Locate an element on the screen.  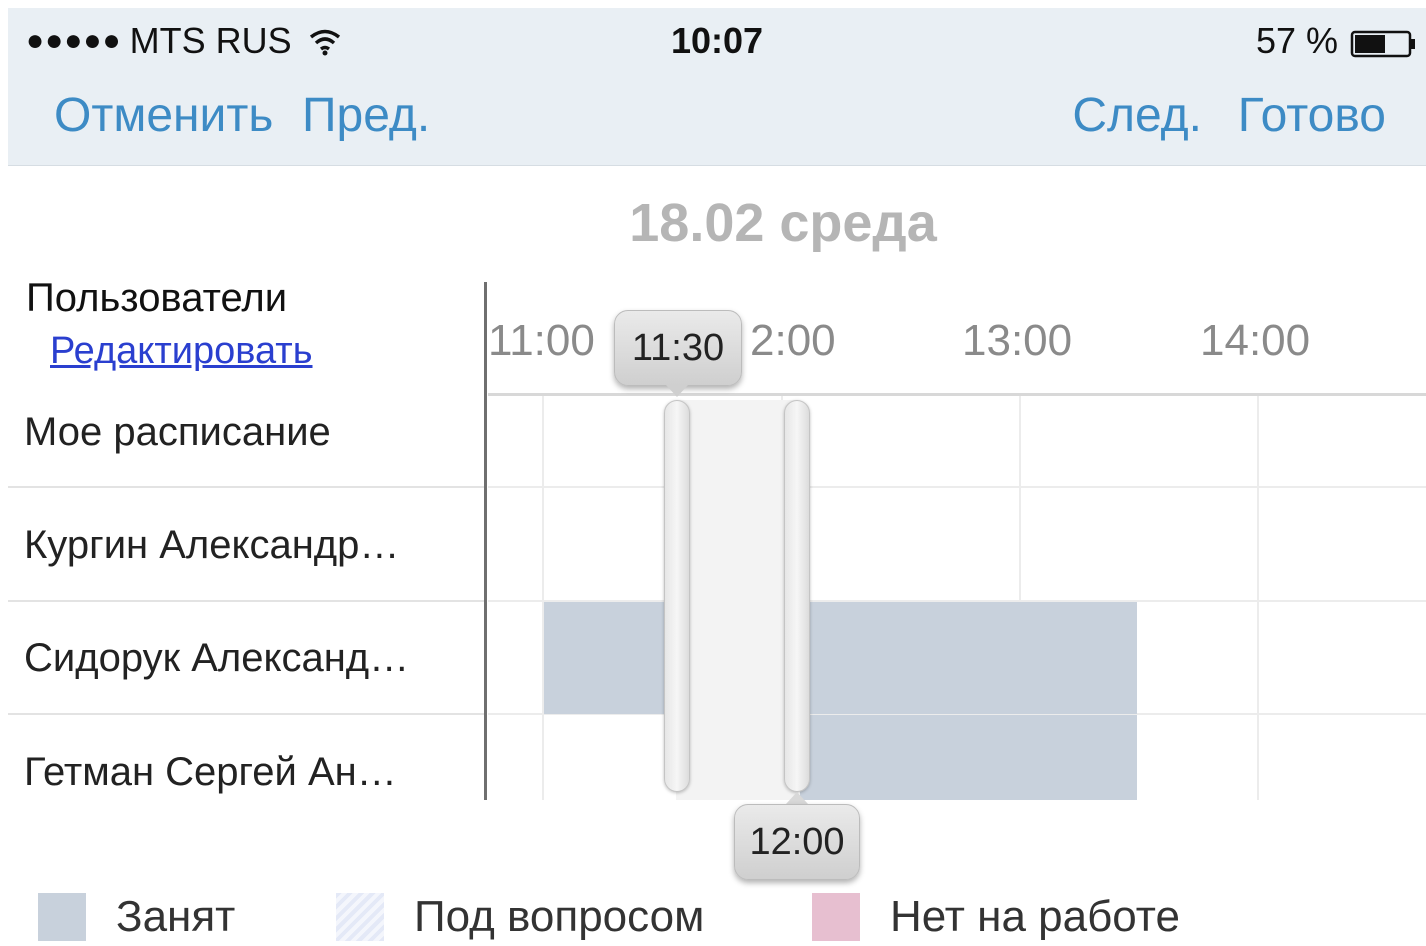
column-divider is located at coordinates (485, 541).